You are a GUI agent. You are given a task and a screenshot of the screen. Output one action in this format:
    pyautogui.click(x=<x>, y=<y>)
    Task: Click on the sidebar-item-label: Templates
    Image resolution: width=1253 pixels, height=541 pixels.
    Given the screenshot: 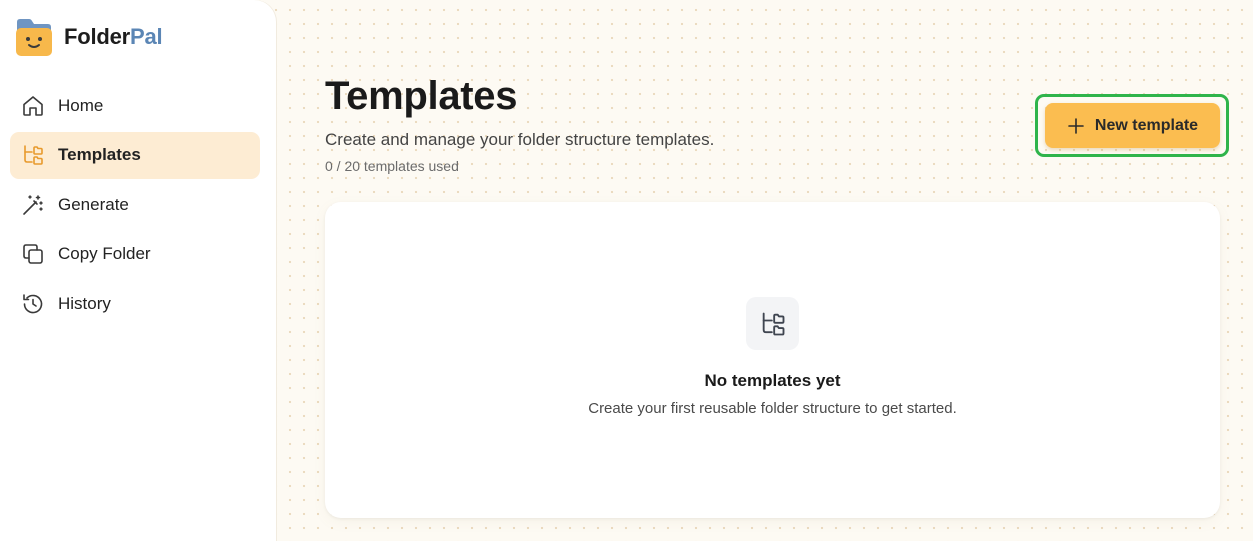 What is the action you would take?
    pyautogui.click(x=99, y=154)
    